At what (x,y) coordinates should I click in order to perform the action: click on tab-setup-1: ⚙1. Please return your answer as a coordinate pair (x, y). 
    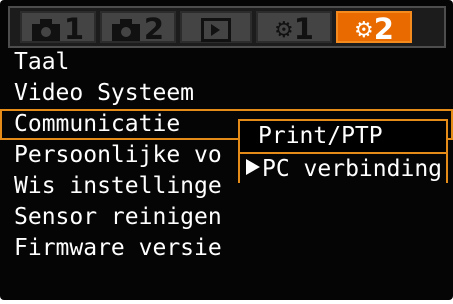
    Looking at the image, I should click on (294, 28).